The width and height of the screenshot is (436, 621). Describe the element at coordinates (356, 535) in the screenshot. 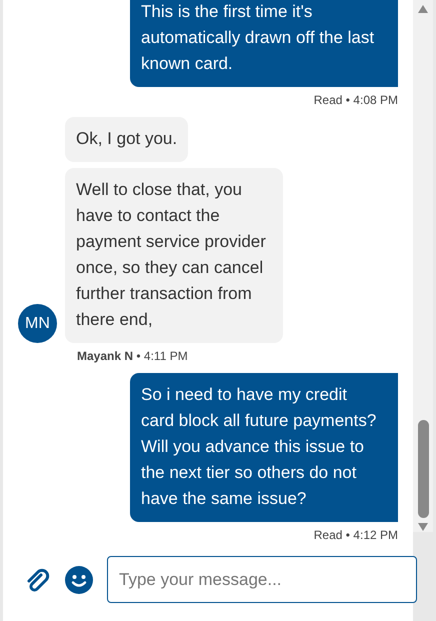

I see `message-meta: Read • 4:12 PM` at that location.